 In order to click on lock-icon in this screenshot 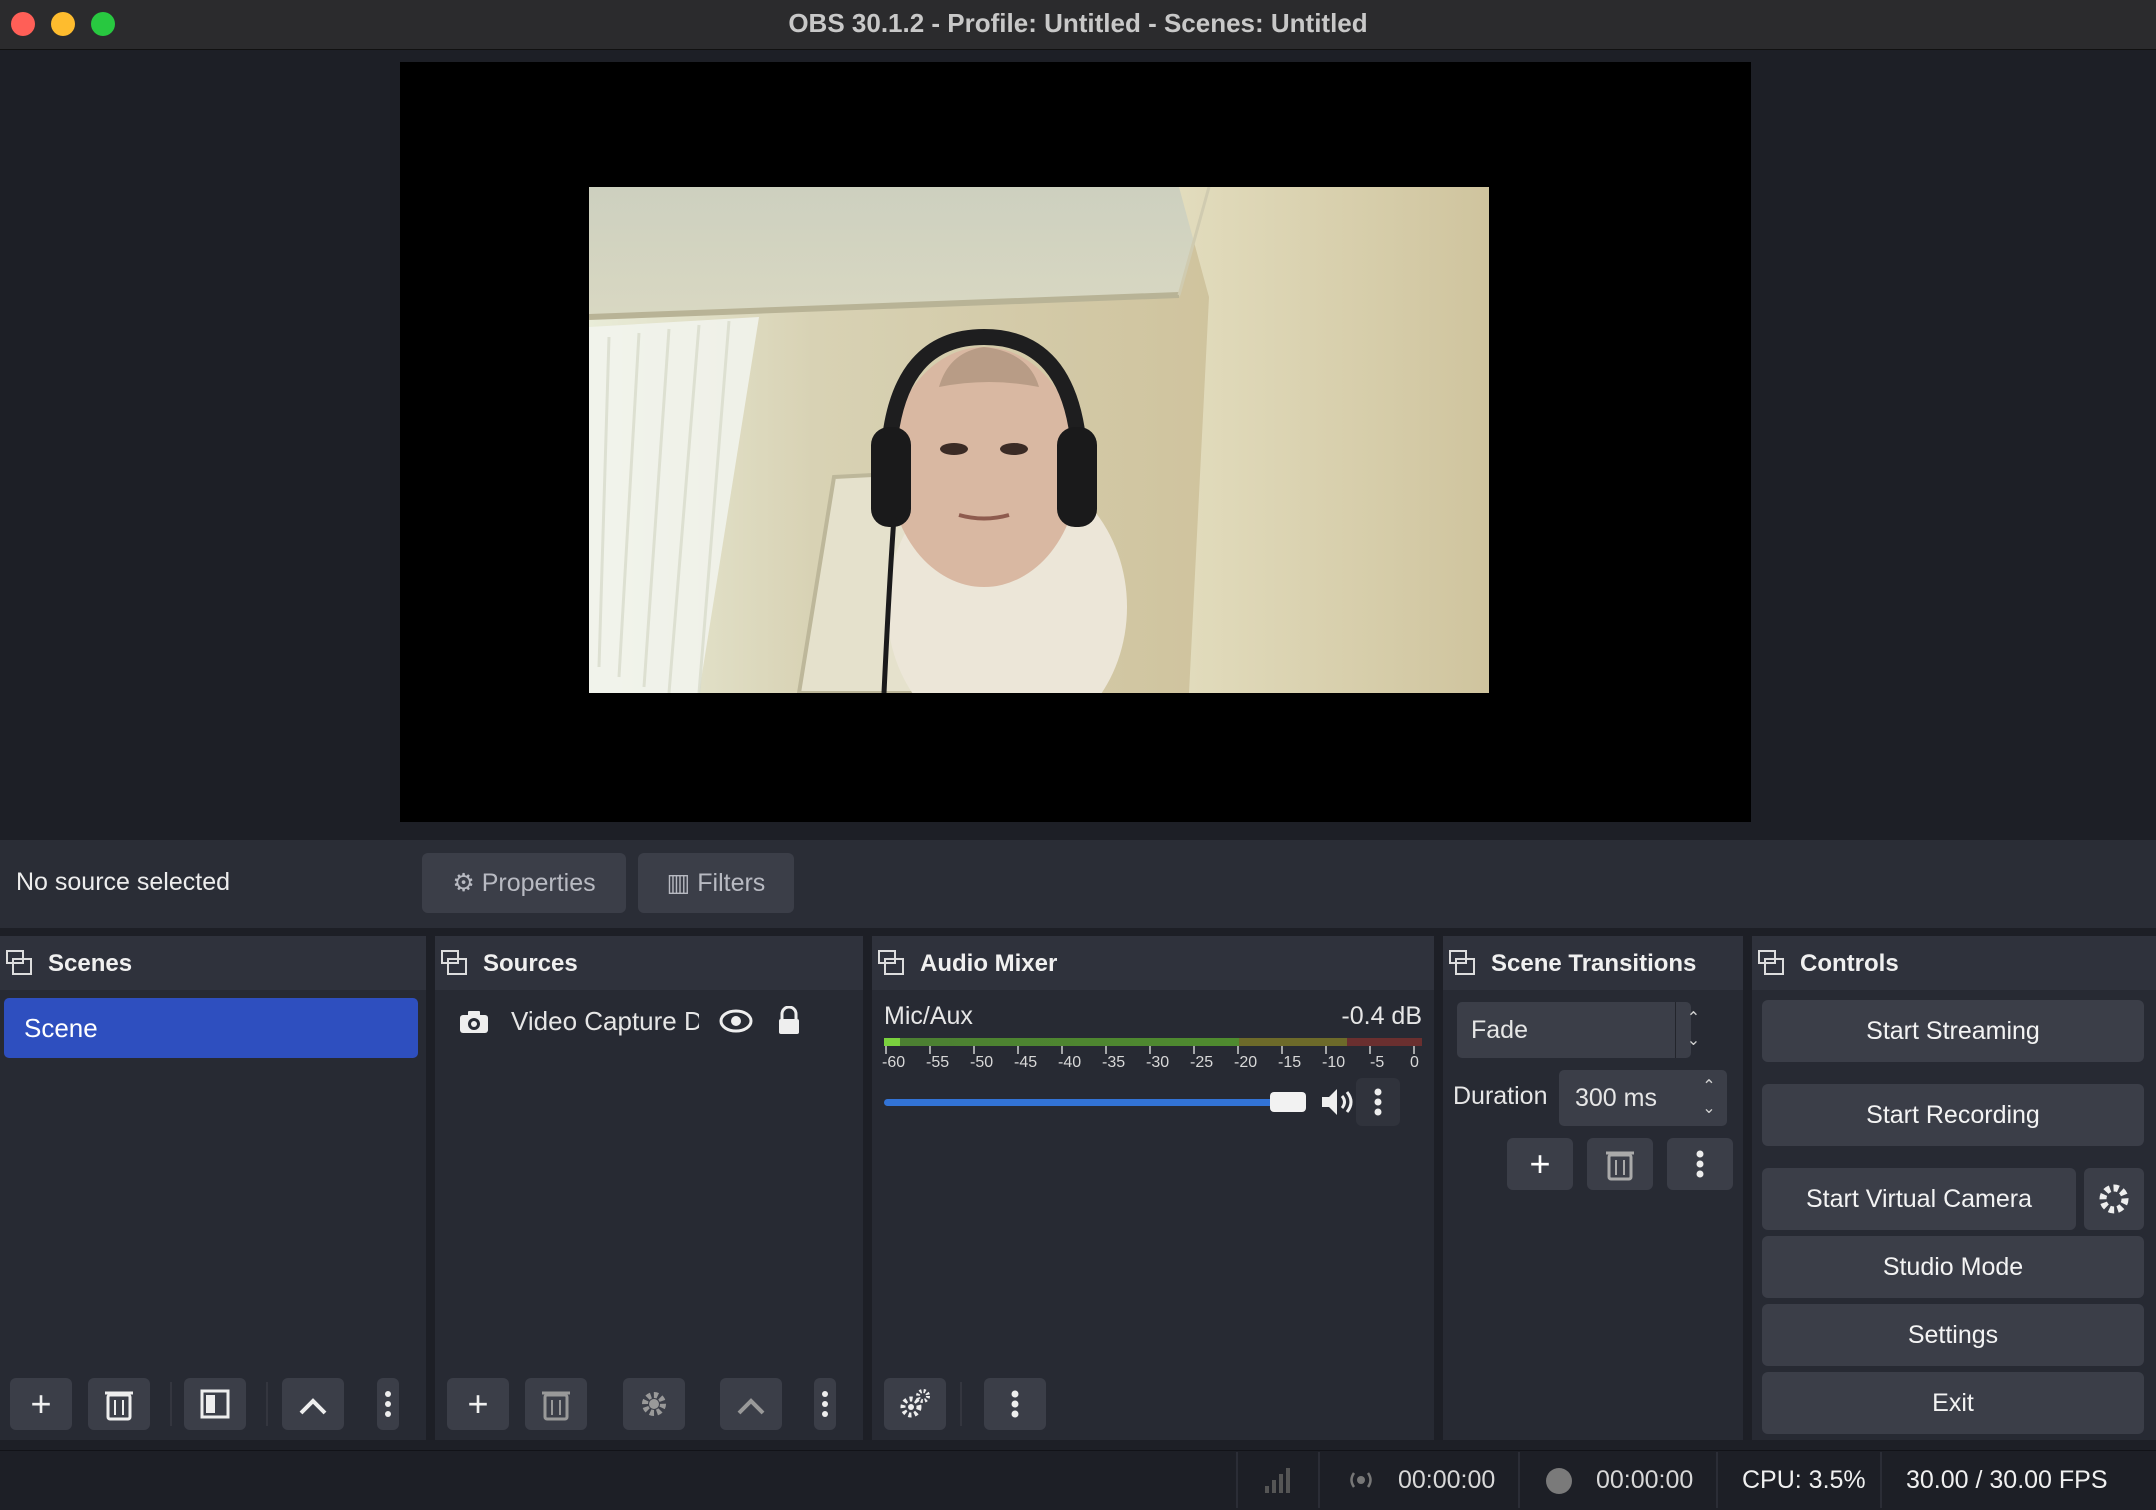, I will do `click(789, 1021)`.